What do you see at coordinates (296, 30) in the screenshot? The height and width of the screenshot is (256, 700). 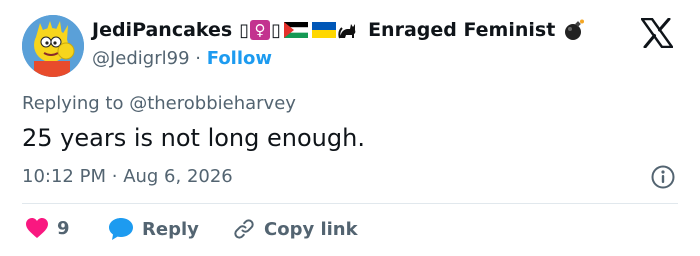 I see `palestine-flag-icon` at bounding box center [296, 30].